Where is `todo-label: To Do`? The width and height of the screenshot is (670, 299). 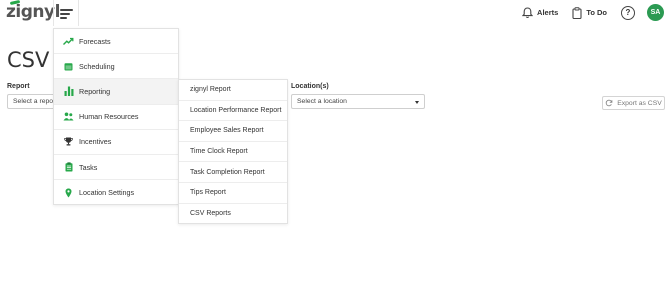 todo-label: To Do is located at coordinates (596, 12).